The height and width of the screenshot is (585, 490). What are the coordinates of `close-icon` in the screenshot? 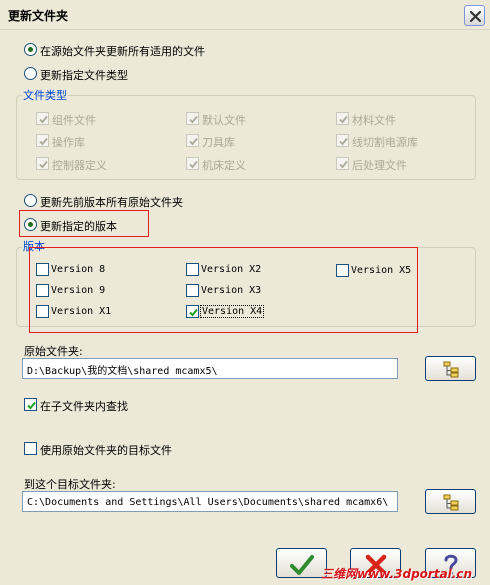 It's located at (475, 16).